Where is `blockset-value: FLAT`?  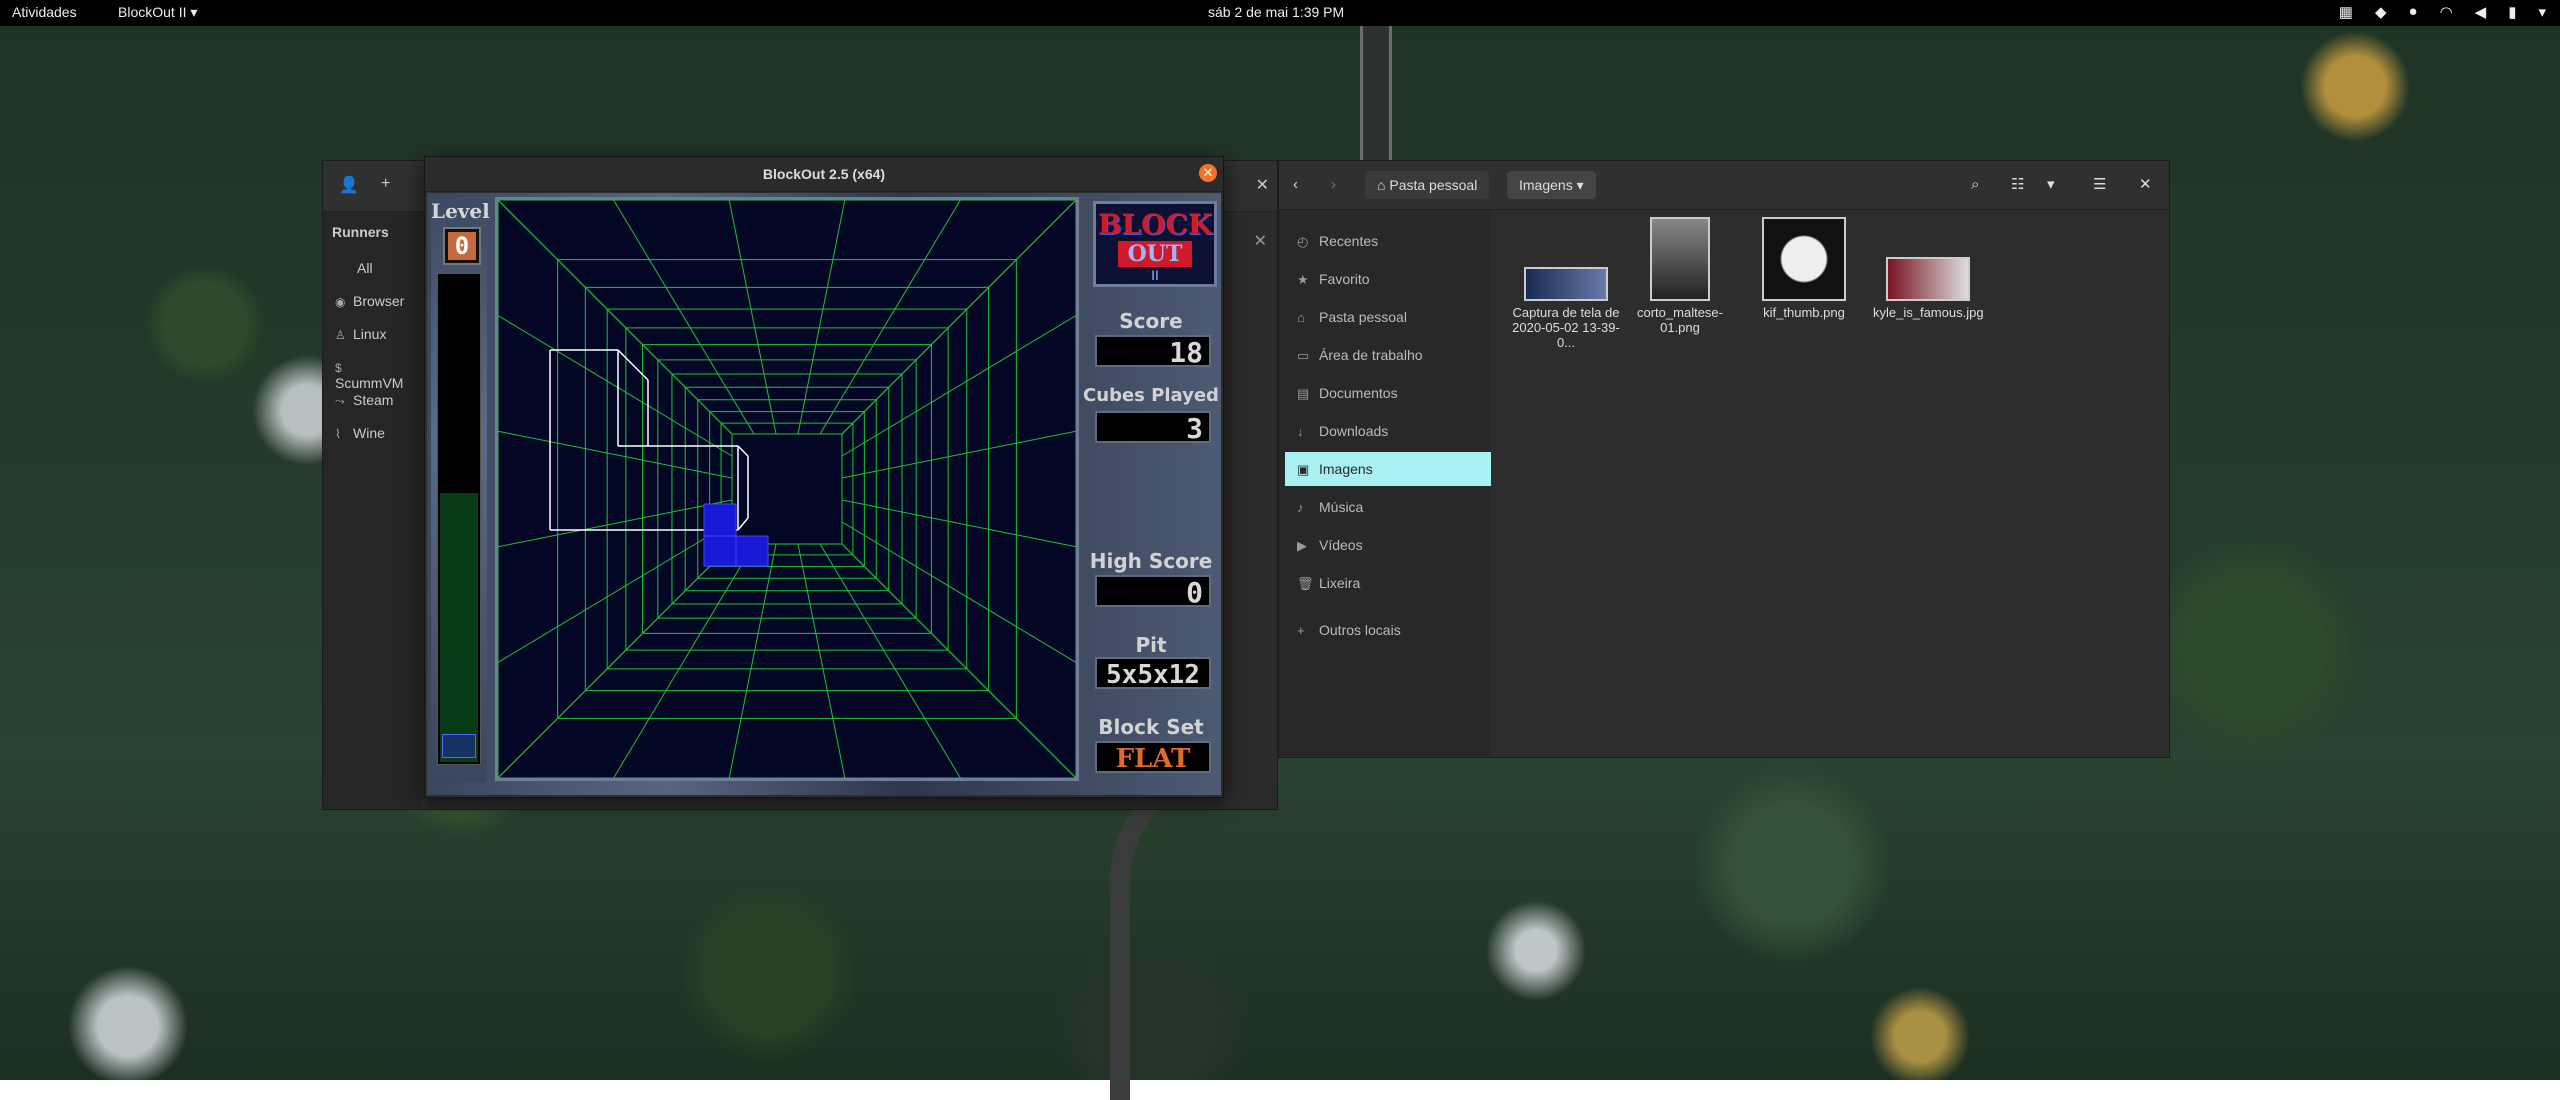
blockset-value: FLAT is located at coordinates (1153, 757).